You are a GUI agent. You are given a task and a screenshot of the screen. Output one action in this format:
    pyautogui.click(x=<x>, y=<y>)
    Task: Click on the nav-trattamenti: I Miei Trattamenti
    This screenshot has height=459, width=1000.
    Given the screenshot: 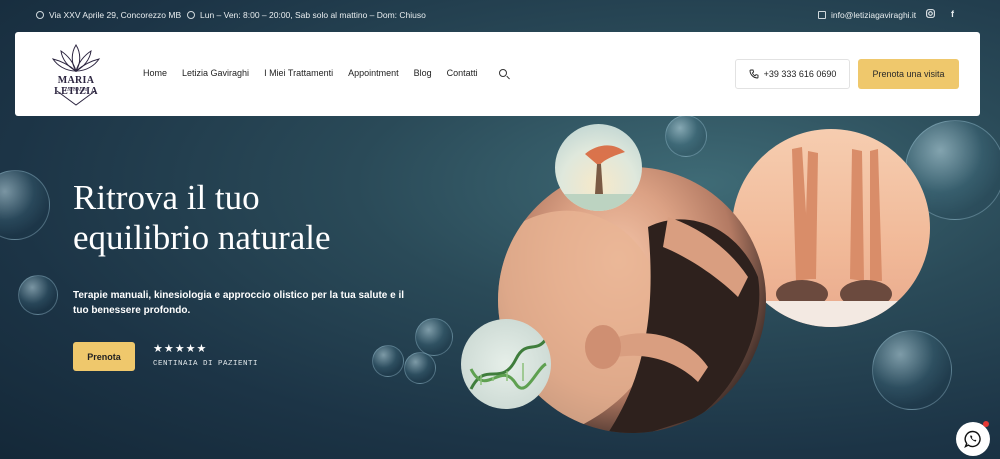 What is the action you would take?
    pyautogui.click(x=298, y=73)
    